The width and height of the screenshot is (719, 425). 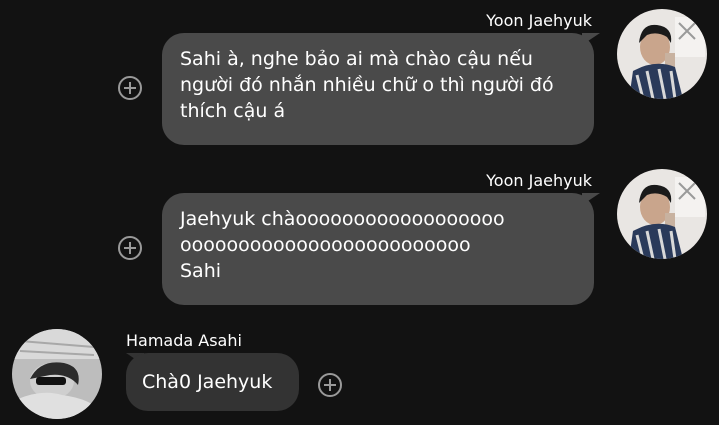 I want to click on message-text-line: Sahi, so click(x=201, y=271).